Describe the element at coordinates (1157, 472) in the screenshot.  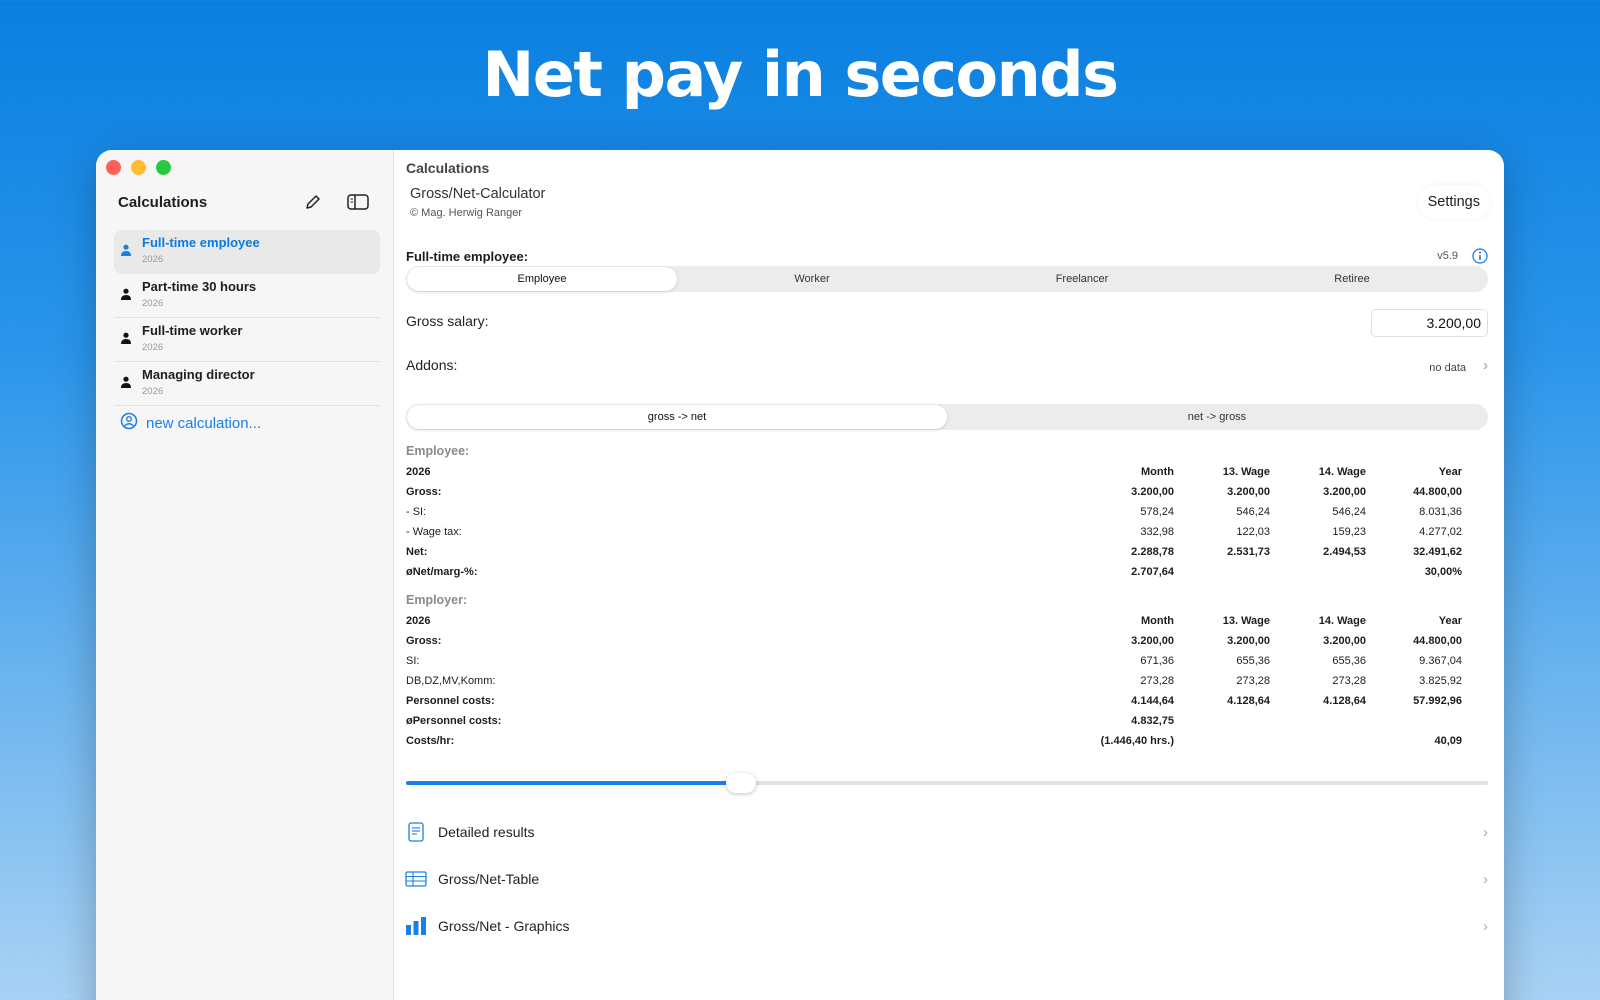
I see `header-month: Month` at that location.